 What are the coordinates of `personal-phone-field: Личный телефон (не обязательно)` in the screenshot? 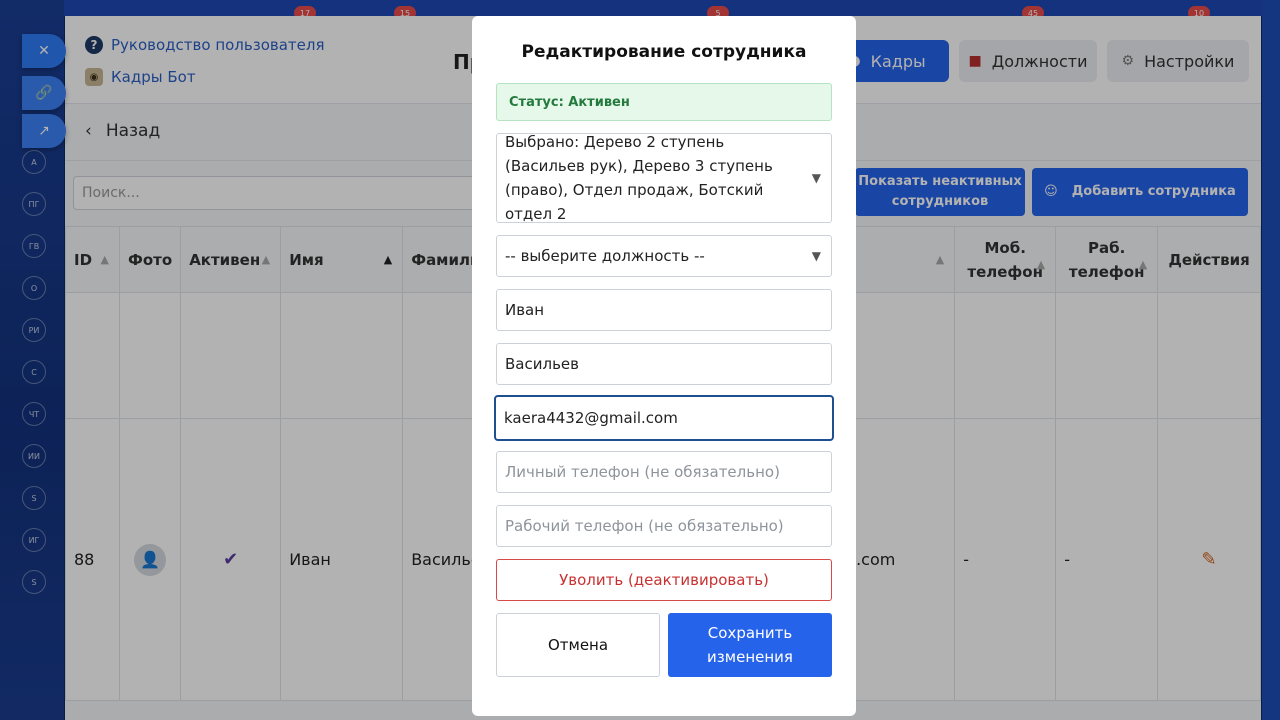 It's located at (664, 472).